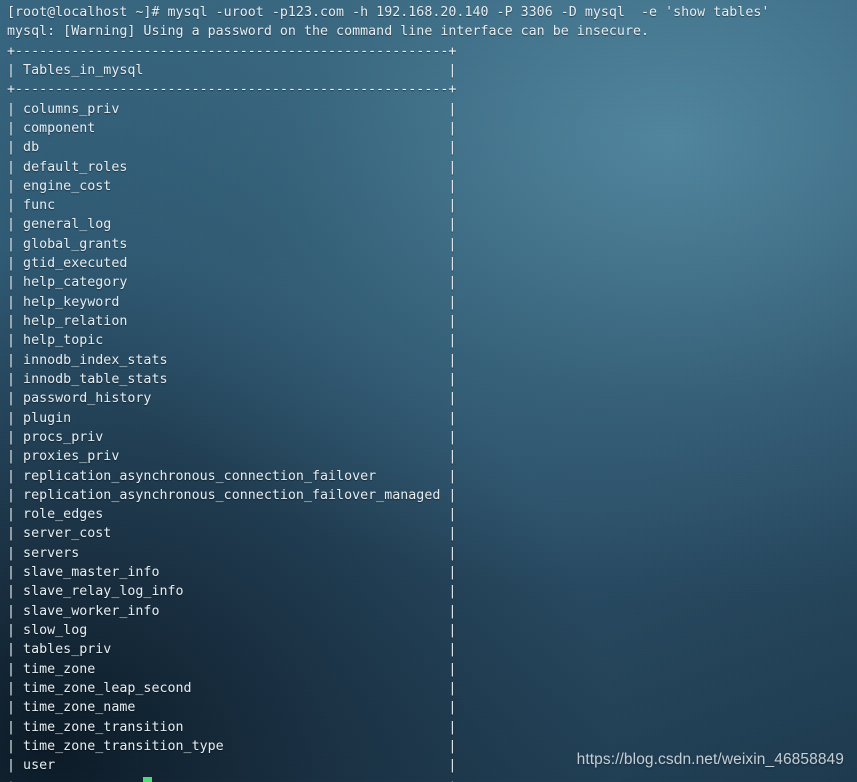 The width and height of the screenshot is (857, 782). Describe the element at coordinates (232, 379) in the screenshot. I see `table-row: | innodb_table_stats |` at that location.